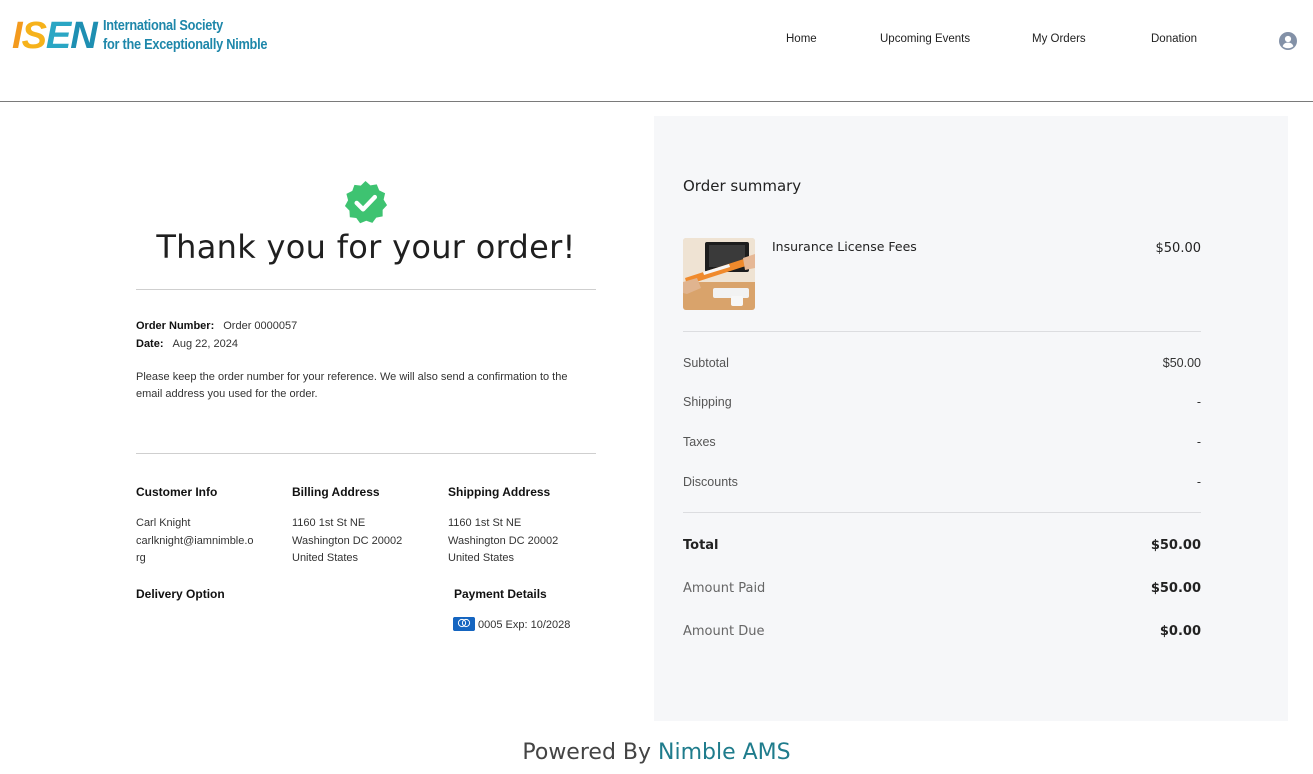 The image size is (1313, 774). I want to click on order-summary-title: Order summary, so click(742, 186).